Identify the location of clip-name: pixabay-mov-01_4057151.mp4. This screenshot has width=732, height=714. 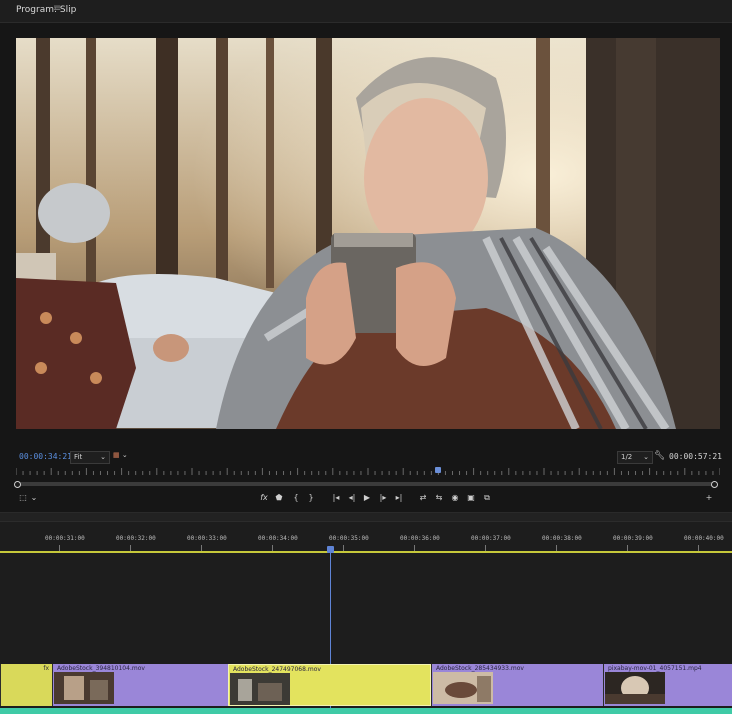
(655, 668).